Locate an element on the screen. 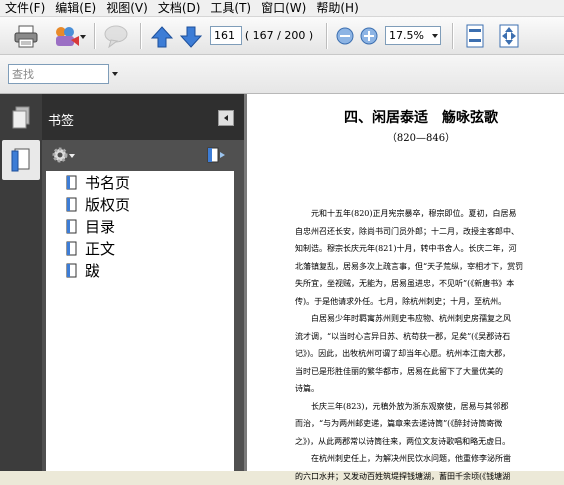  collapse-panel-button is located at coordinates (226, 118).